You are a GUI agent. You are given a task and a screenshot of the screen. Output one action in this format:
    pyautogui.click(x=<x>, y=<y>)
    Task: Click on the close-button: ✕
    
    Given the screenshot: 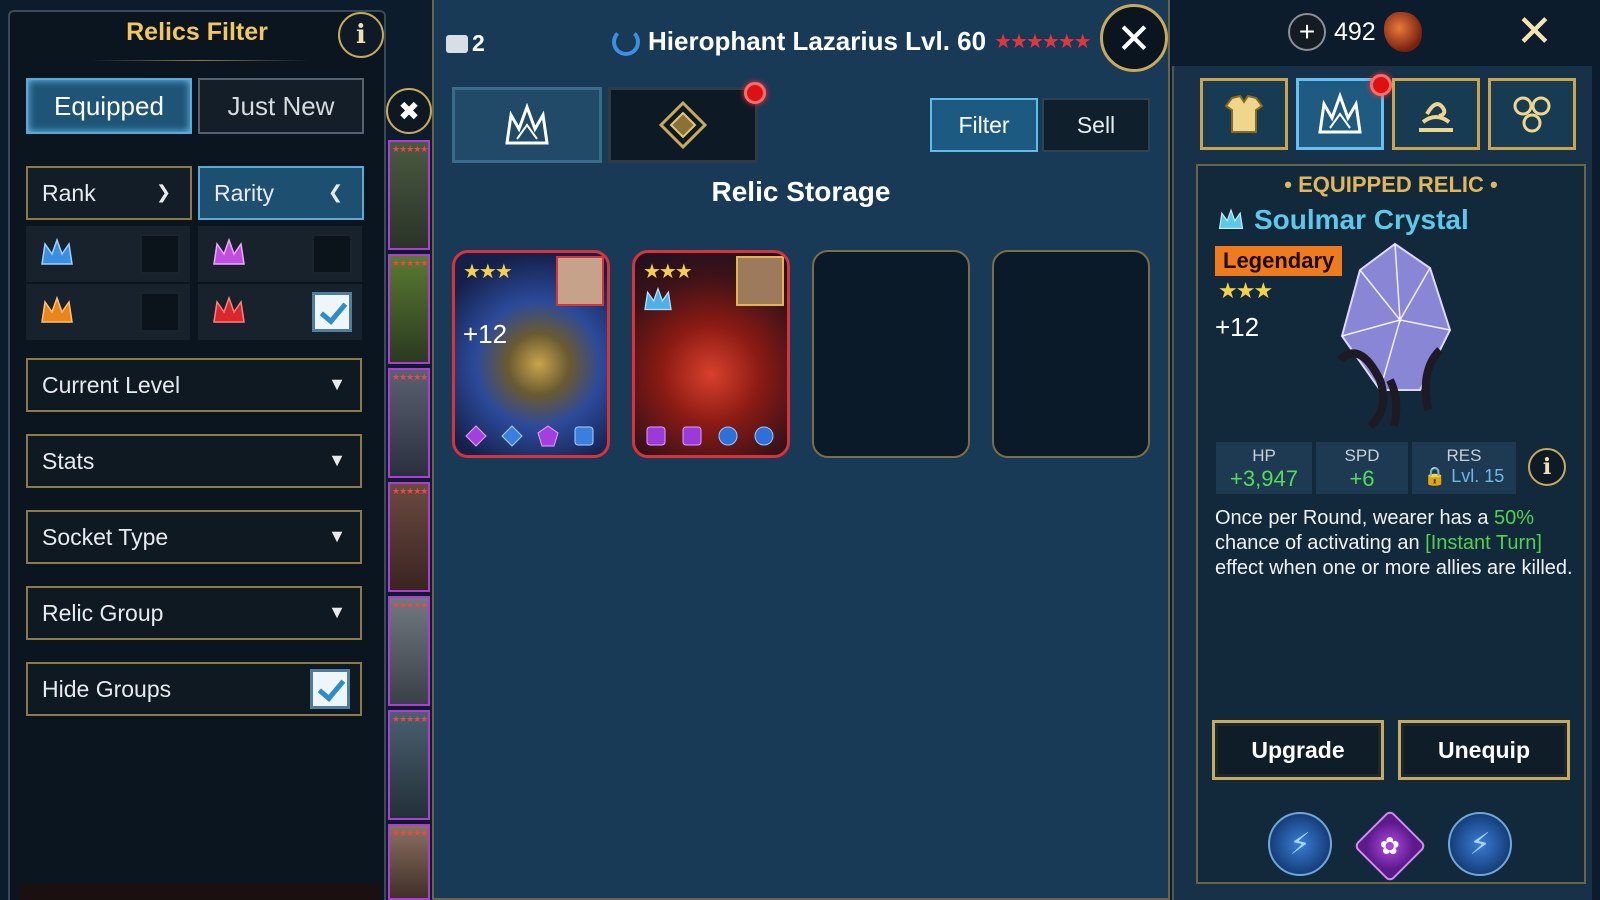 What is the action you would take?
    pyautogui.click(x=1134, y=38)
    